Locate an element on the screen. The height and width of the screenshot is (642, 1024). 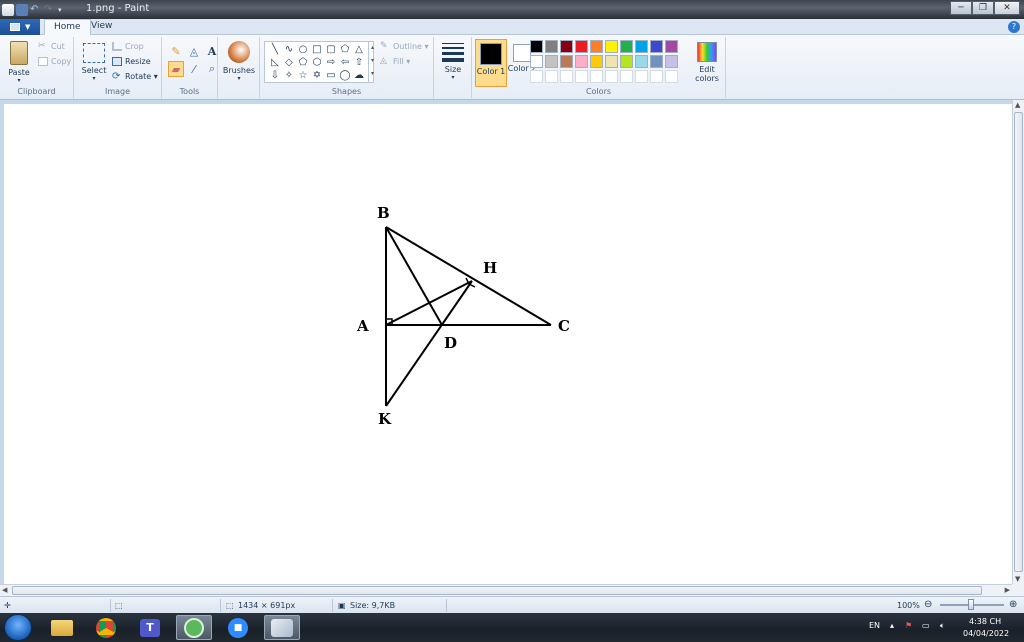
paste-button: Paste ▾ is located at coordinates (19, 61).